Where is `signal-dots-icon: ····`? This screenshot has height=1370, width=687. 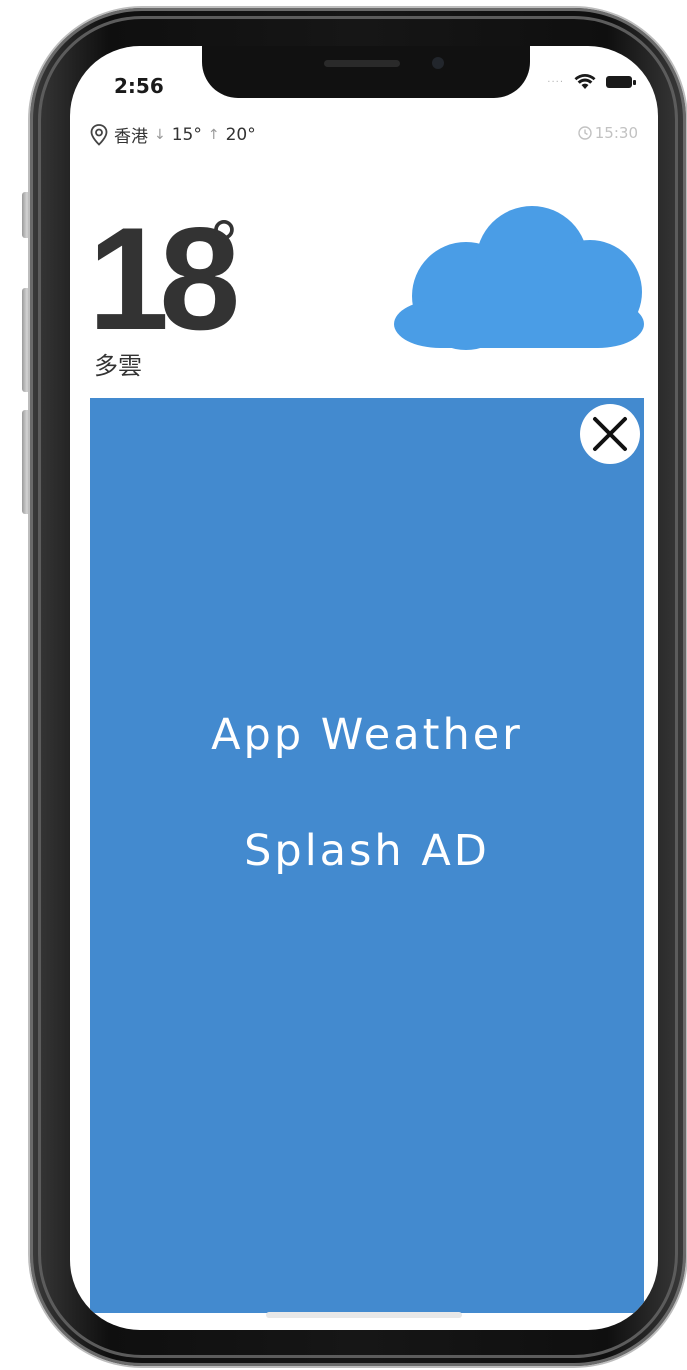
signal-dots-icon: ···· is located at coordinates (555, 82).